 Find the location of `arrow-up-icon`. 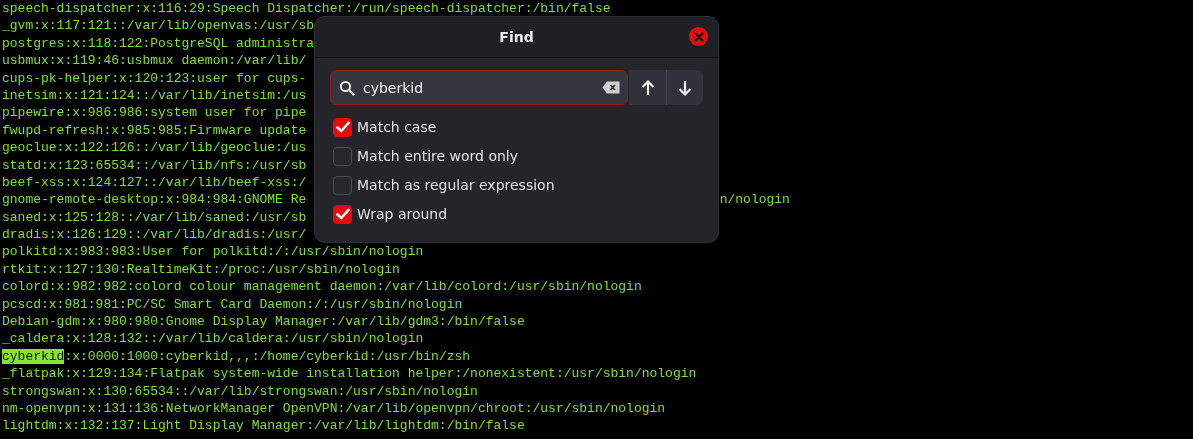

arrow-up-icon is located at coordinates (647, 87).